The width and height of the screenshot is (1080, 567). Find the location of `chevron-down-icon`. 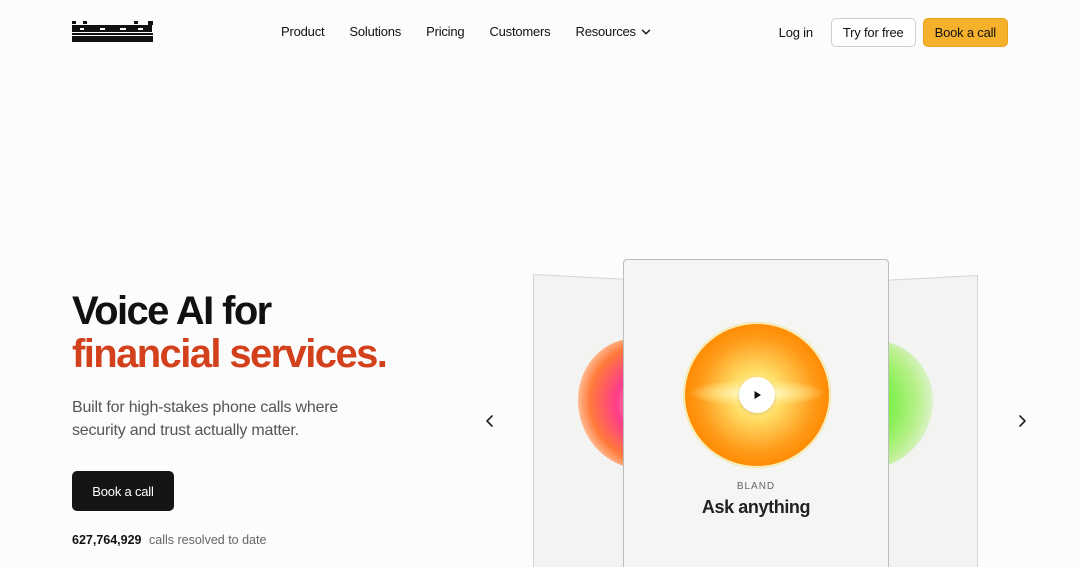

chevron-down-icon is located at coordinates (646, 31).